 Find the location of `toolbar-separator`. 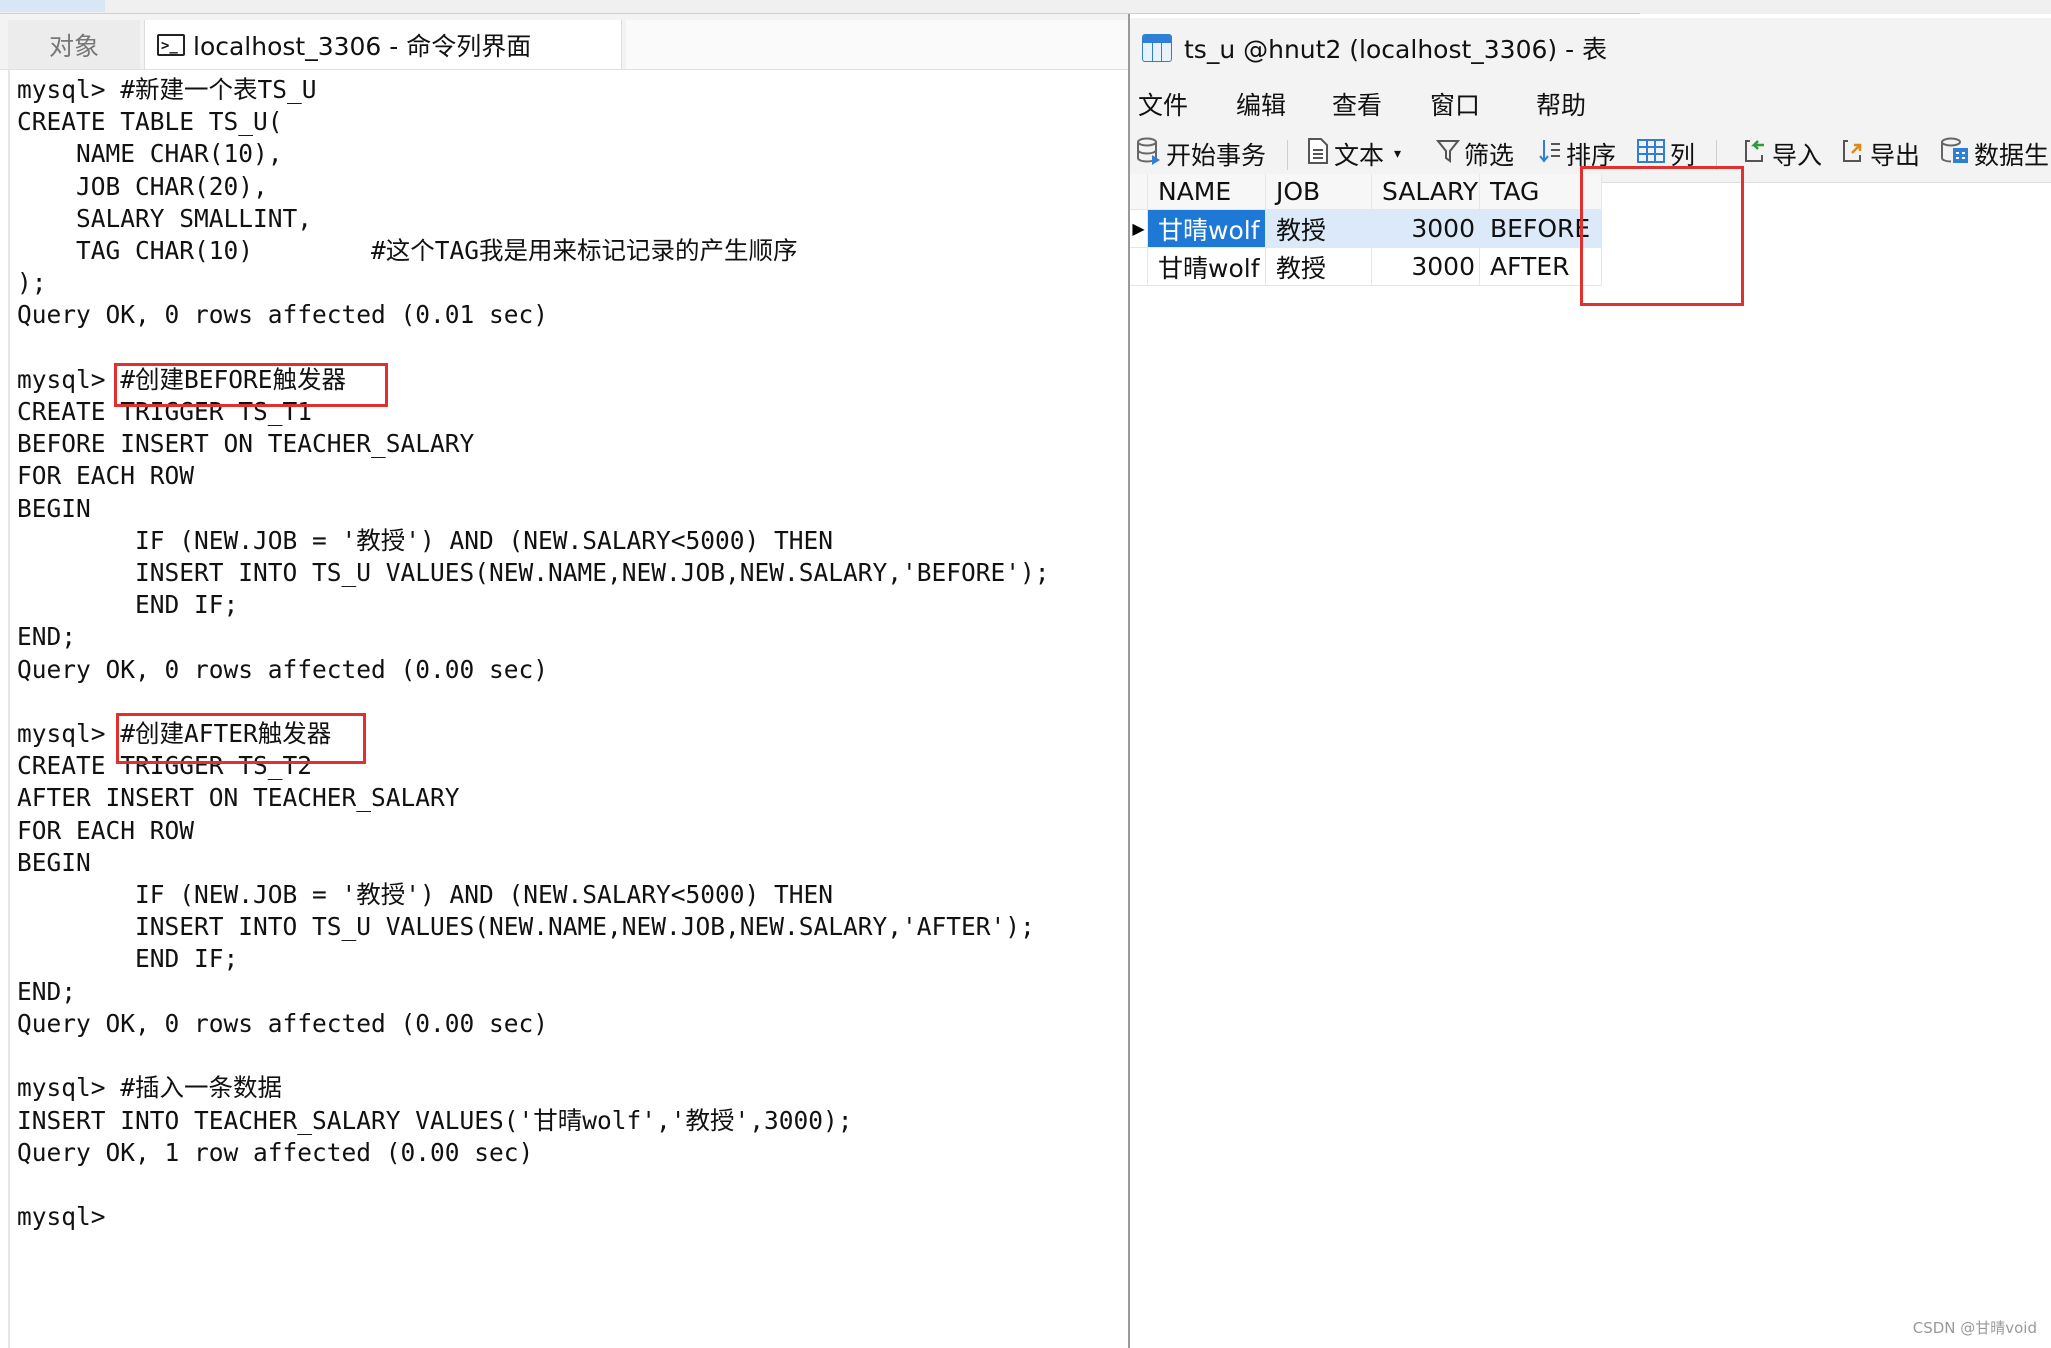

toolbar-separator is located at coordinates (1287, 155).